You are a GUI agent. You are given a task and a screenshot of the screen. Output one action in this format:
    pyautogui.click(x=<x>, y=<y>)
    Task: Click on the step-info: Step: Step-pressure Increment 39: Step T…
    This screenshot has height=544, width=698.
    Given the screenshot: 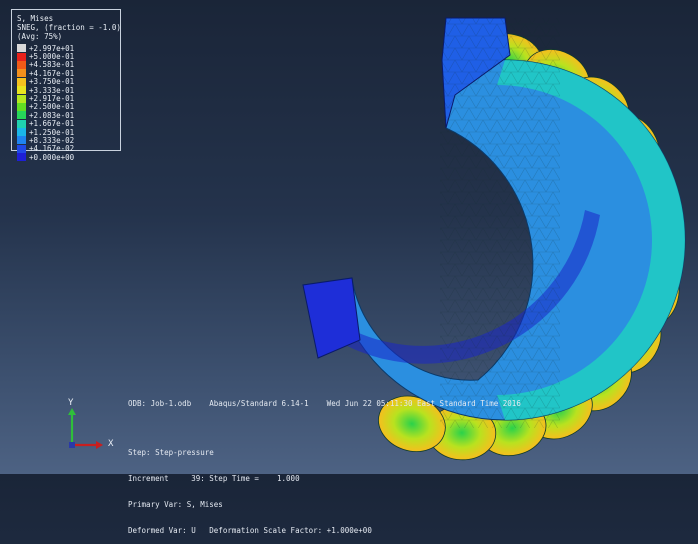 What is the action you would take?
    pyautogui.click(x=250, y=488)
    